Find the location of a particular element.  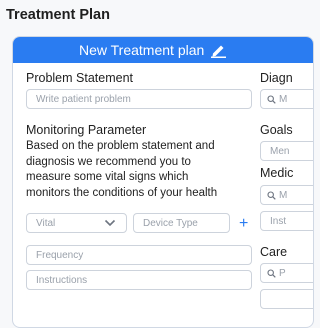

card-header: New Treatment plan is located at coordinates (163, 50).